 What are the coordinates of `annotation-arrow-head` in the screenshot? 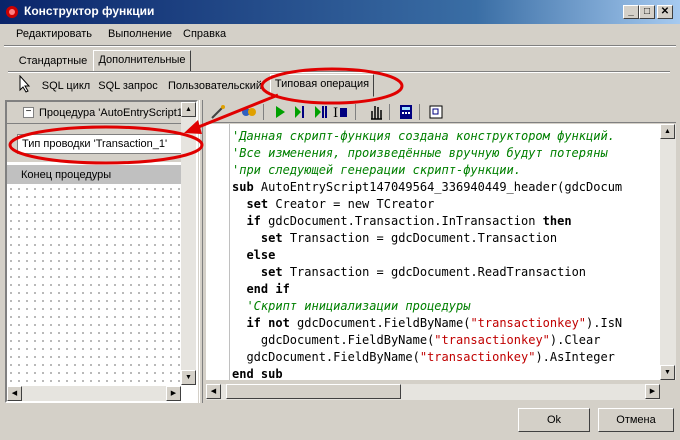 It's located at (193, 127).